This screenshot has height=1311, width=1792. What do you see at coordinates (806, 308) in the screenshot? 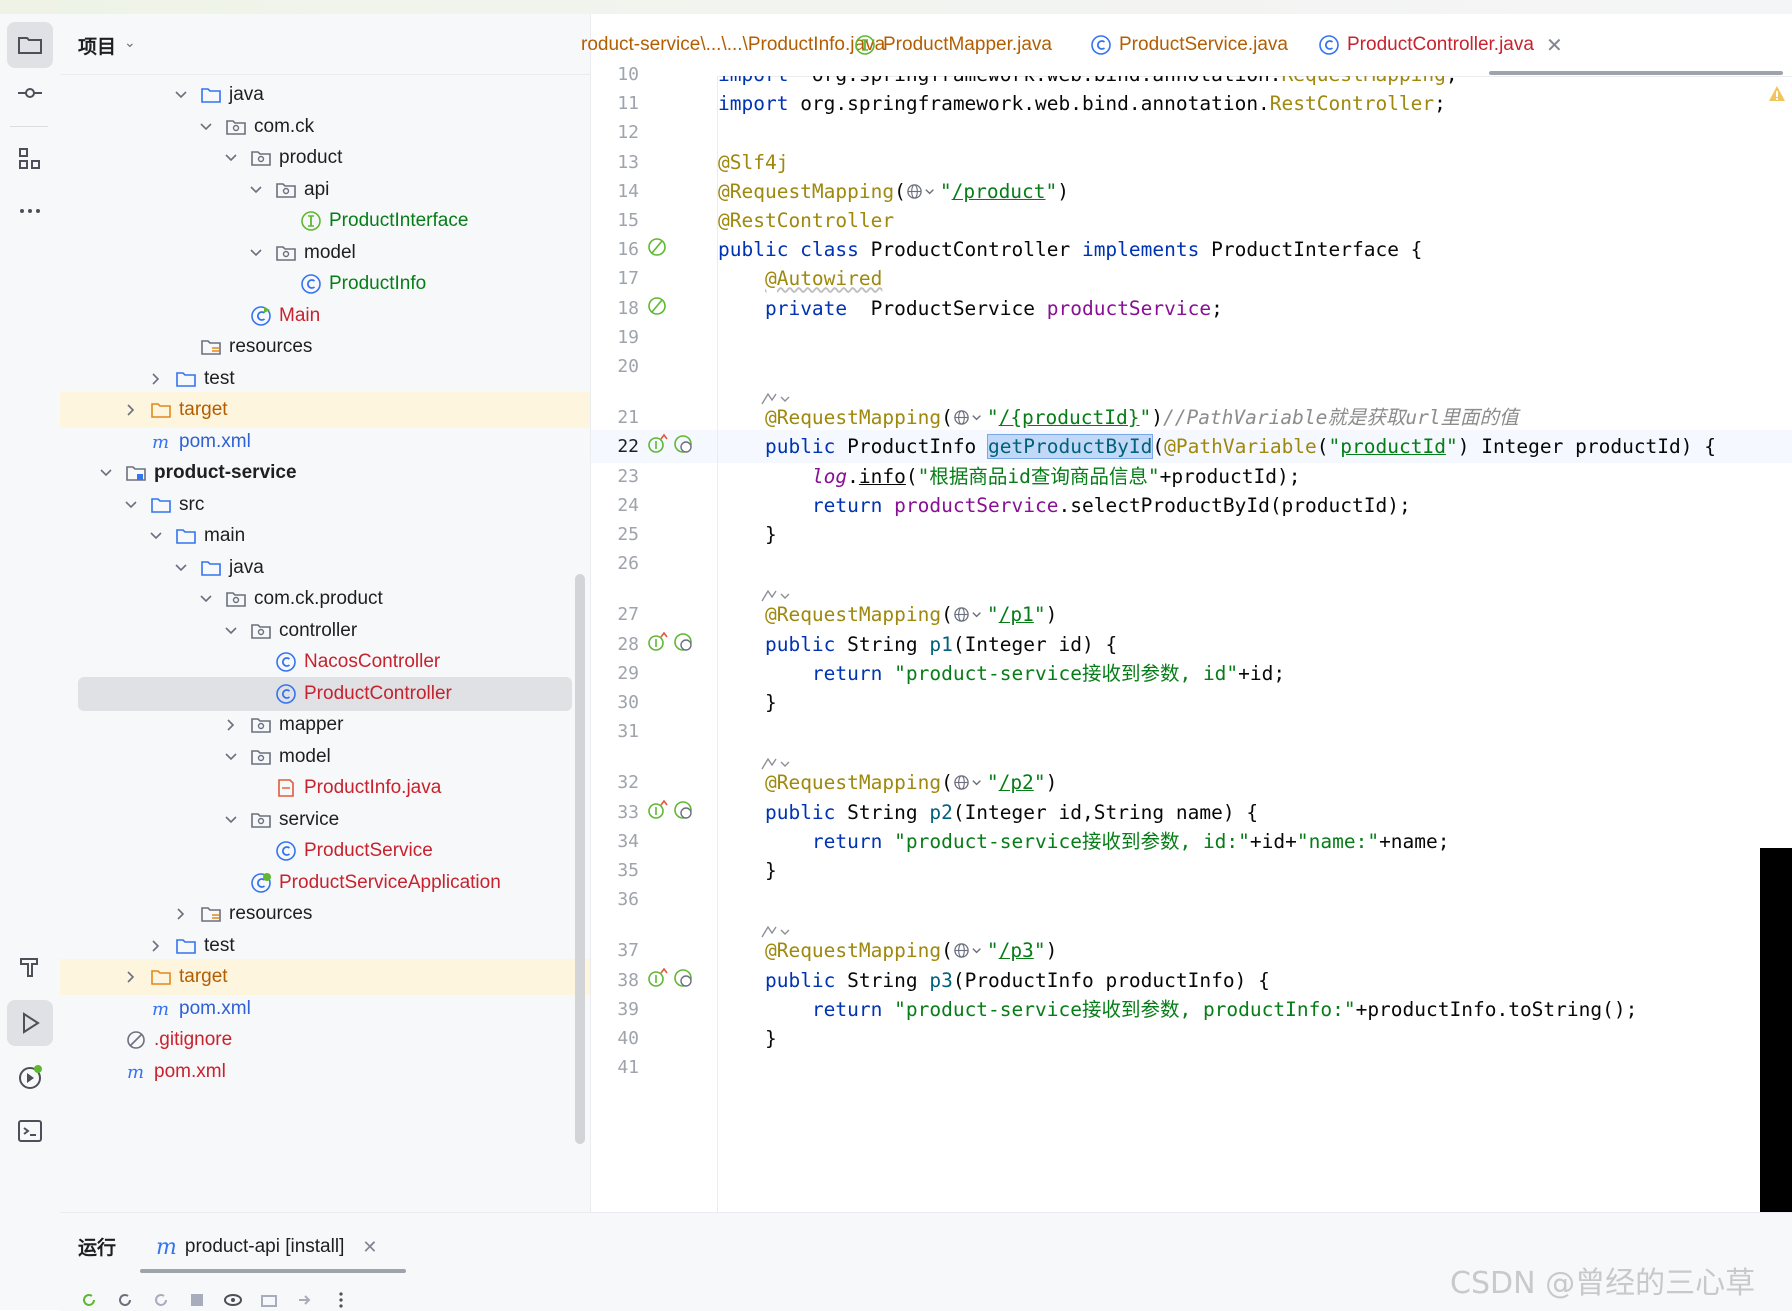
I see `code-token: private` at bounding box center [806, 308].